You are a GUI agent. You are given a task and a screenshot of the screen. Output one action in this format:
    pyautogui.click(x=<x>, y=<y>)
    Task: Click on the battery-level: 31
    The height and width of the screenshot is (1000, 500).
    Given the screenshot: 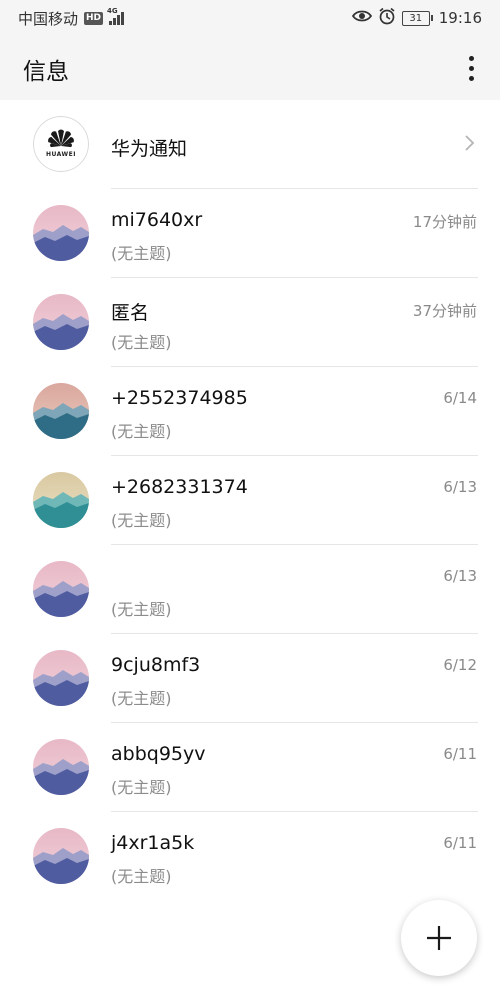 What is the action you would take?
    pyautogui.click(x=415, y=18)
    